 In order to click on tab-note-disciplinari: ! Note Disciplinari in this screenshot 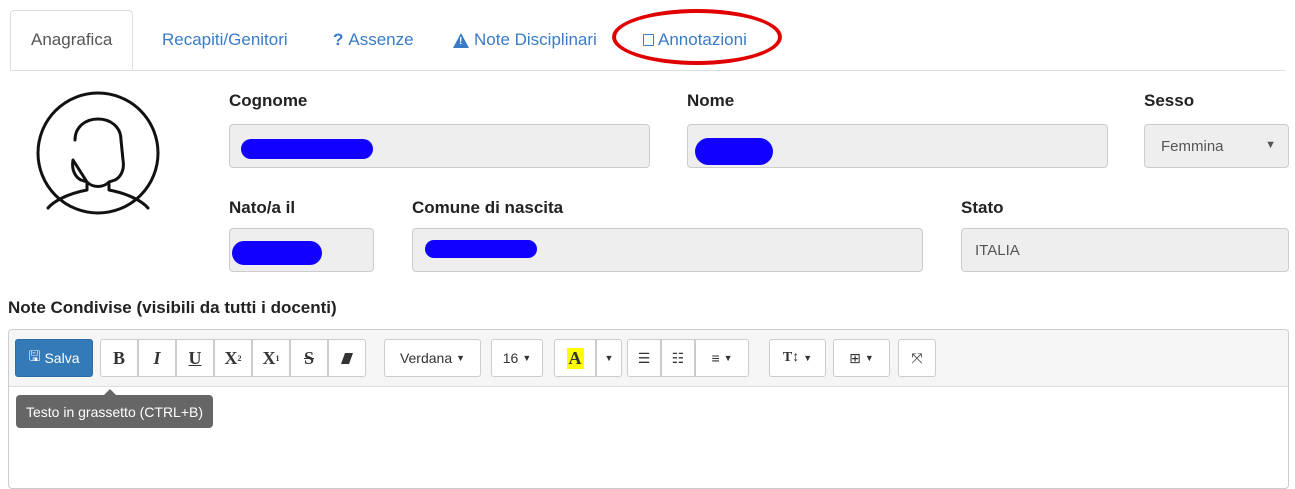, I will do `click(525, 40)`.